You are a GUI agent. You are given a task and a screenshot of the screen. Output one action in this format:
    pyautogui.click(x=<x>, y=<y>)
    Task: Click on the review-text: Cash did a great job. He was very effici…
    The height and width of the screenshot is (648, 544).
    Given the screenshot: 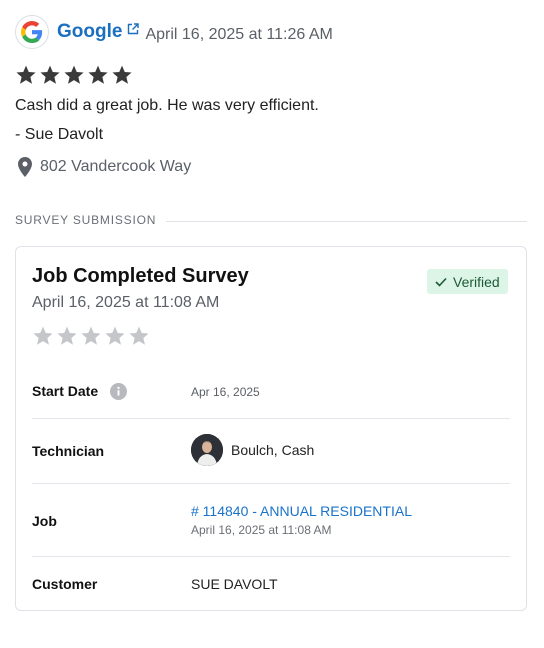 What is the action you would take?
    pyautogui.click(x=167, y=105)
    